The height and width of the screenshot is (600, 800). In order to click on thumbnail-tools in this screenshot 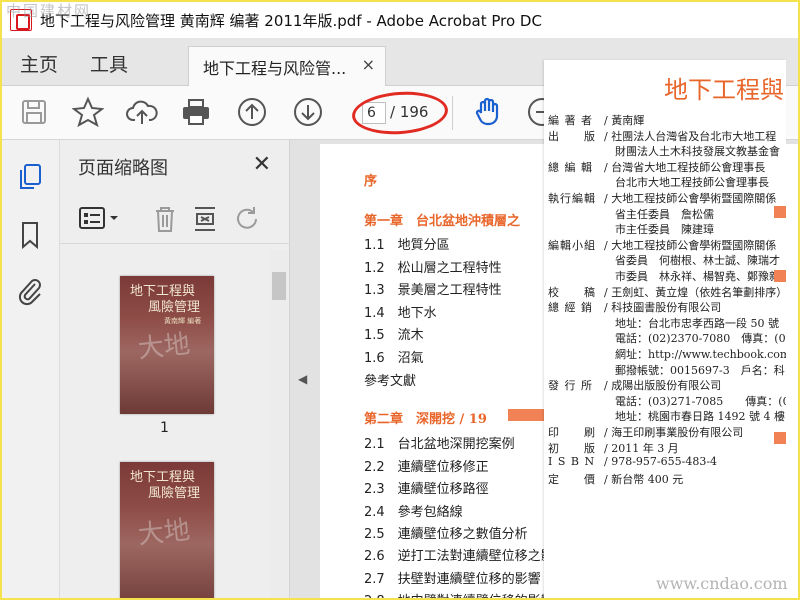, I will do `click(175, 219)`.